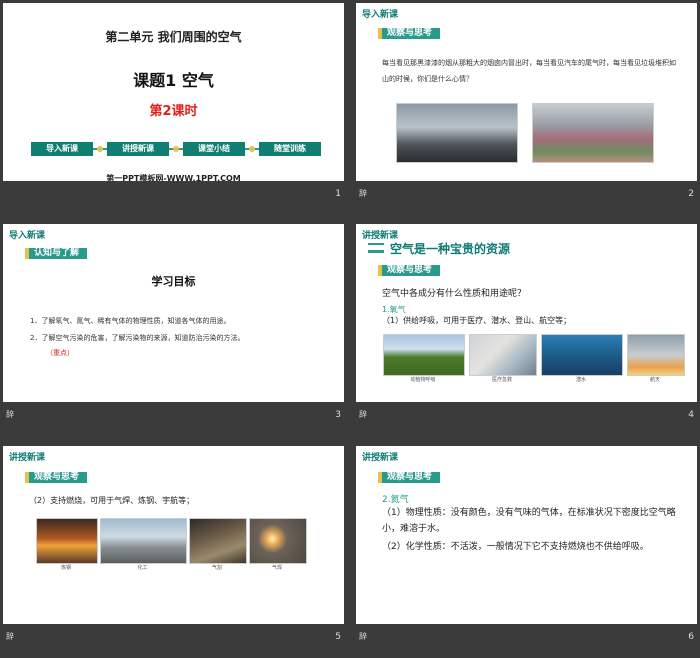 The width and height of the screenshot is (700, 658). Describe the element at coordinates (216, 568) in the screenshot. I see `image-caption: 气割` at that location.